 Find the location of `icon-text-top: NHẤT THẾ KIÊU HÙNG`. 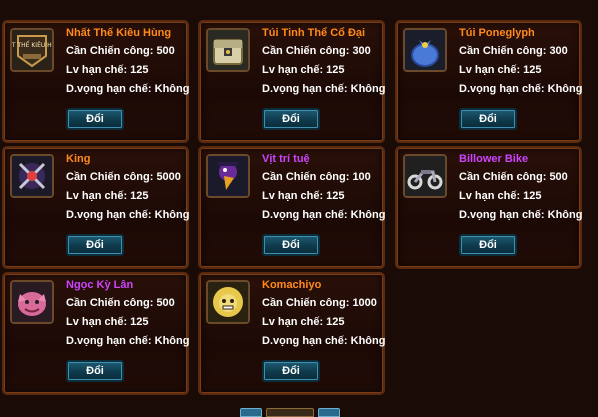

icon-text-top: NHẤT THẾ KIÊU HÙNG is located at coordinates (32, 45).